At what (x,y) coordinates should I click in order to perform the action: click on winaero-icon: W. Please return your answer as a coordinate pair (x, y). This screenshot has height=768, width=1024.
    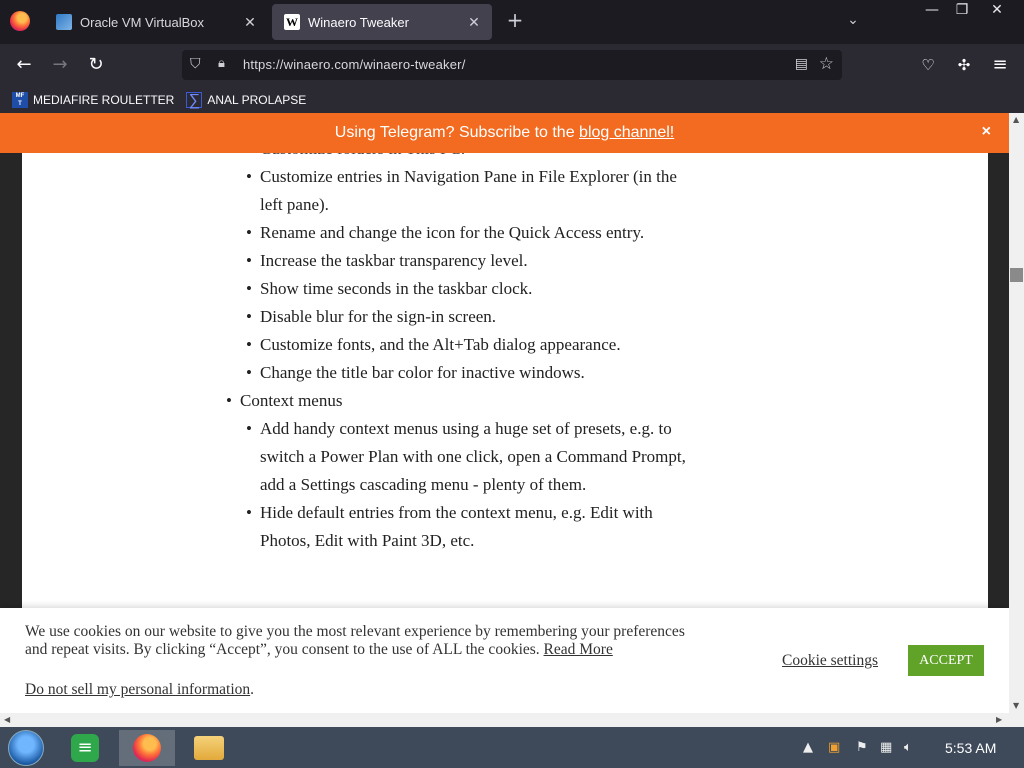
    Looking at the image, I should click on (292, 22).